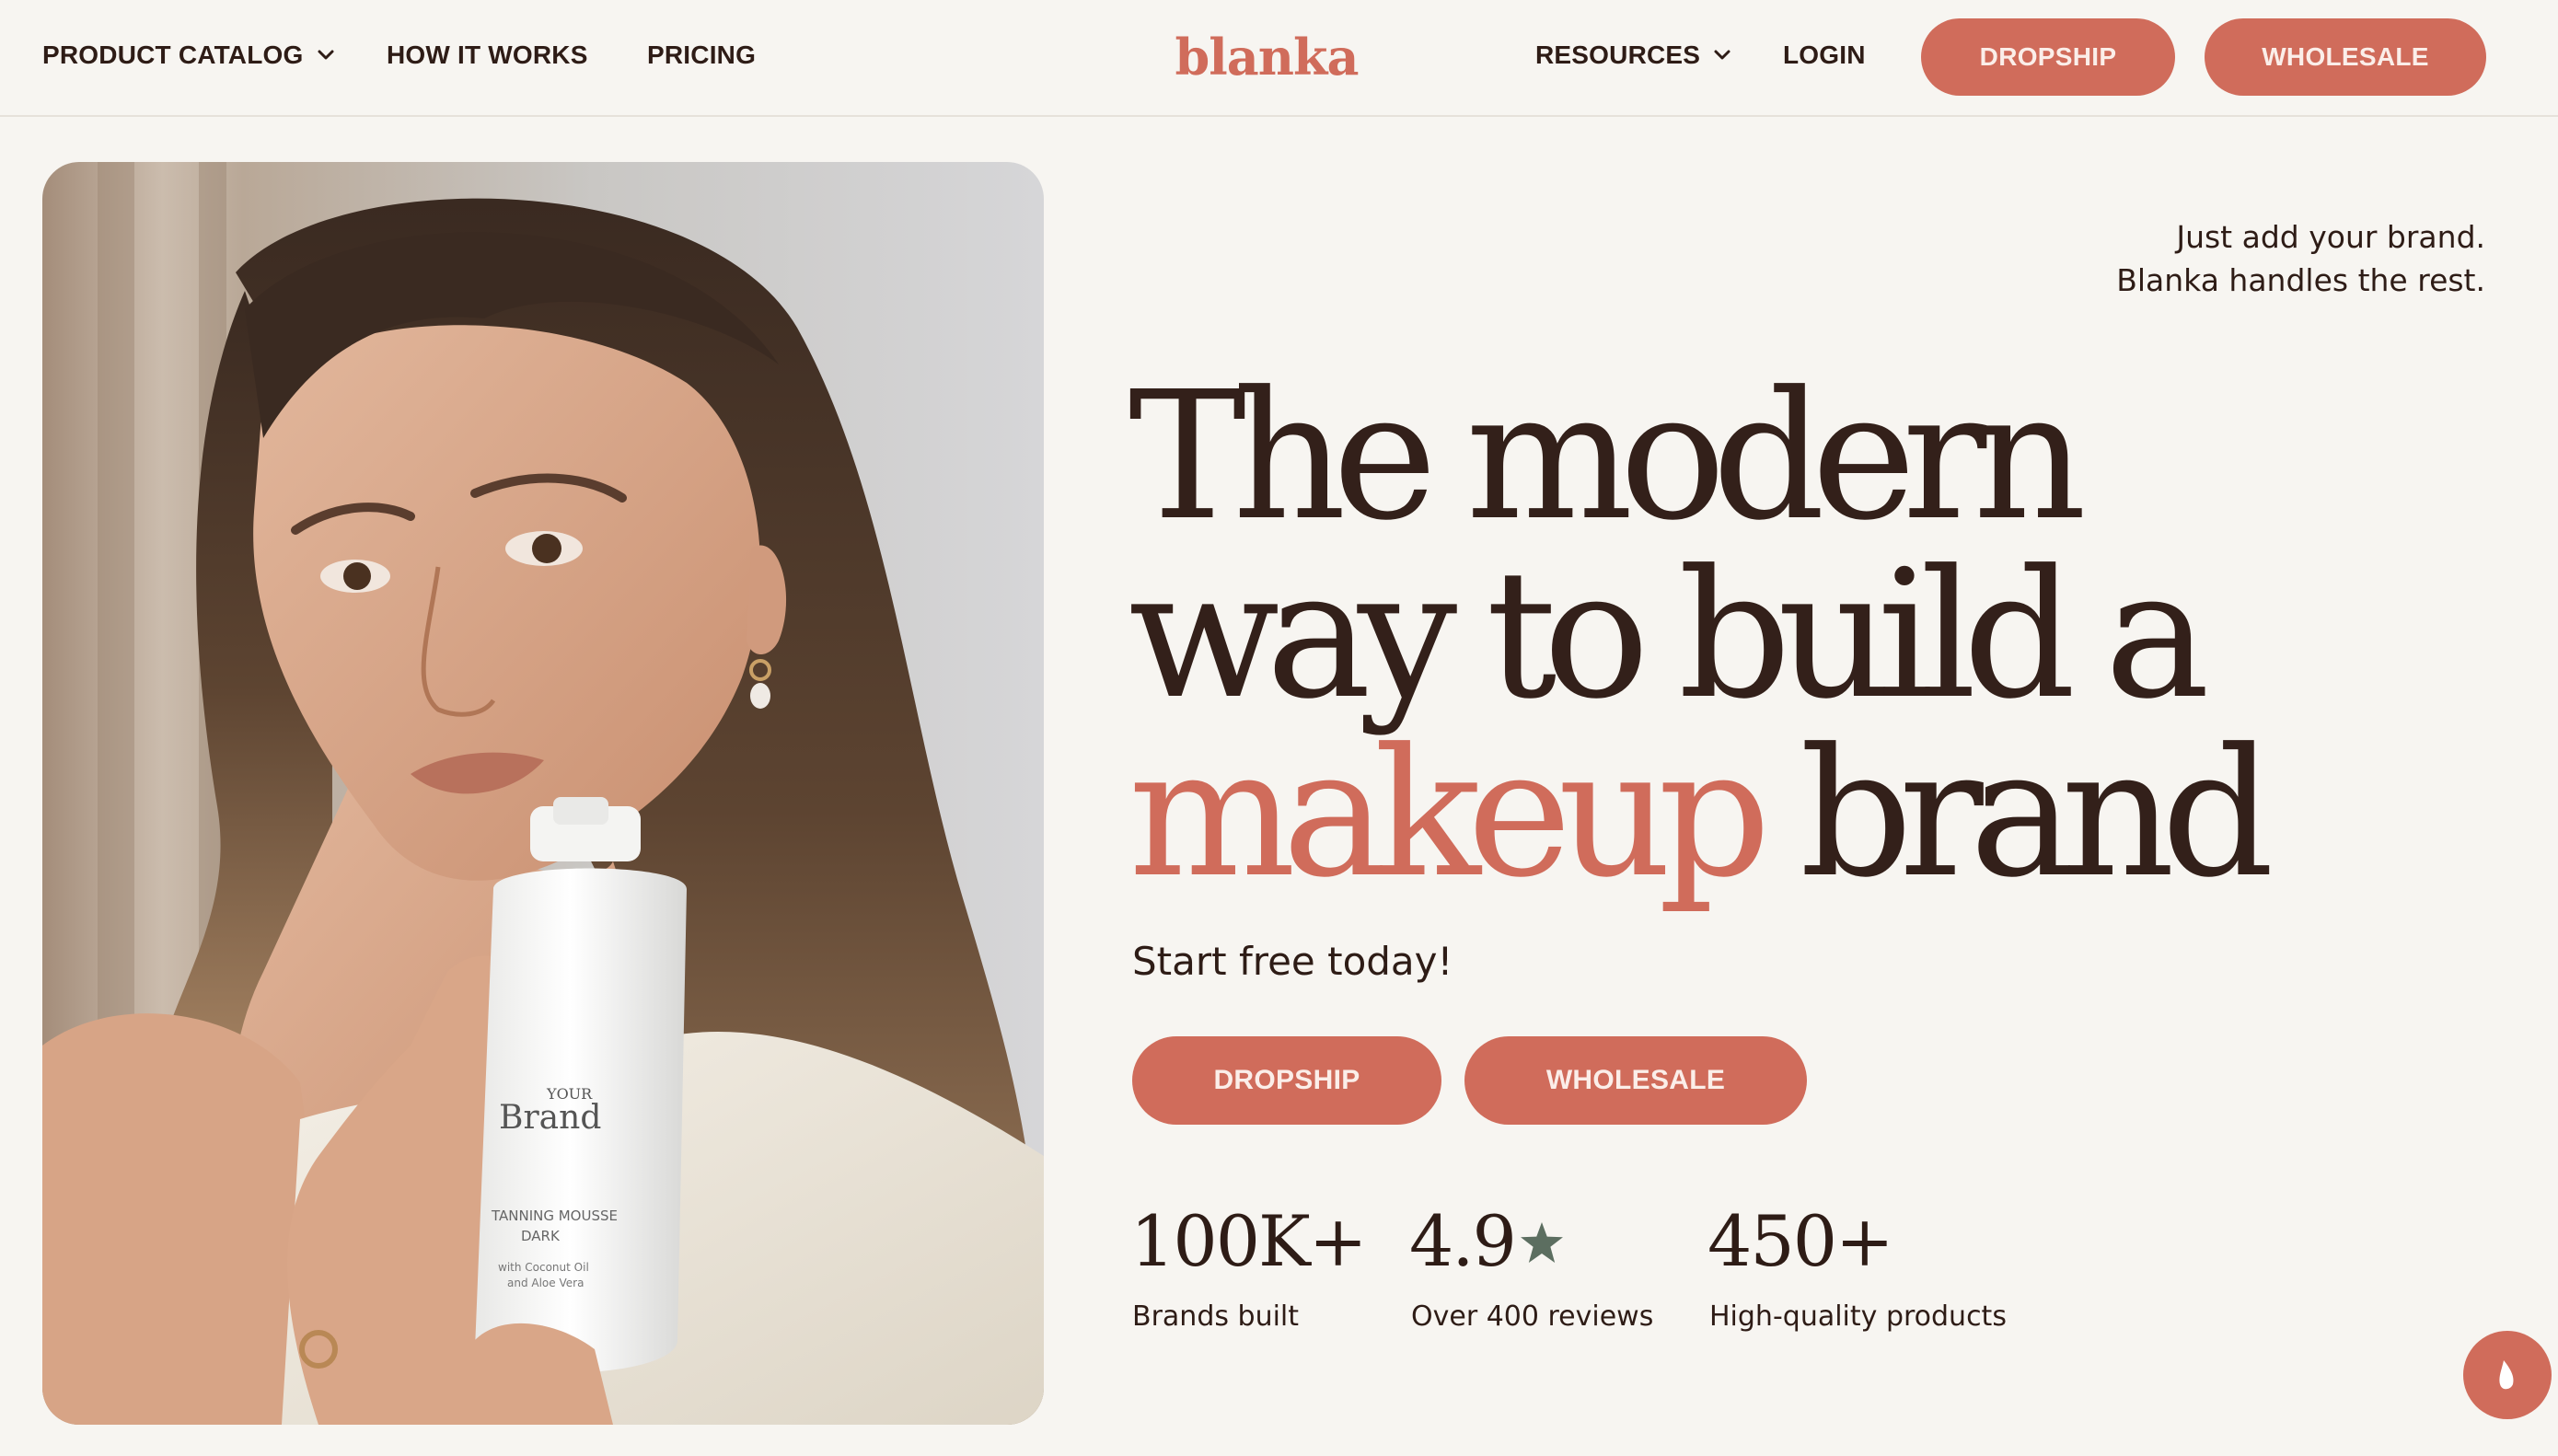 Image resolution: width=2558 pixels, height=1456 pixels. I want to click on nav-resources: RESOURCES, so click(1634, 55).